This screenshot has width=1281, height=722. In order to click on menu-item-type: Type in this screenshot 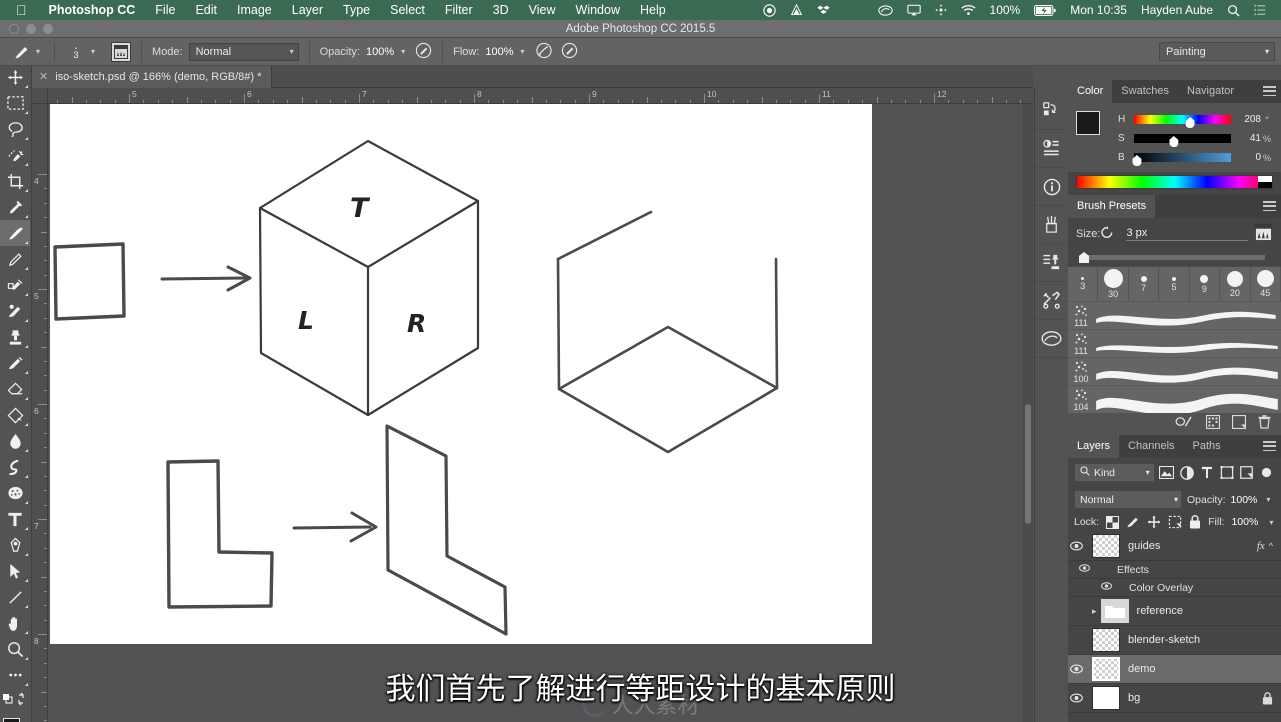, I will do `click(356, 10)`.